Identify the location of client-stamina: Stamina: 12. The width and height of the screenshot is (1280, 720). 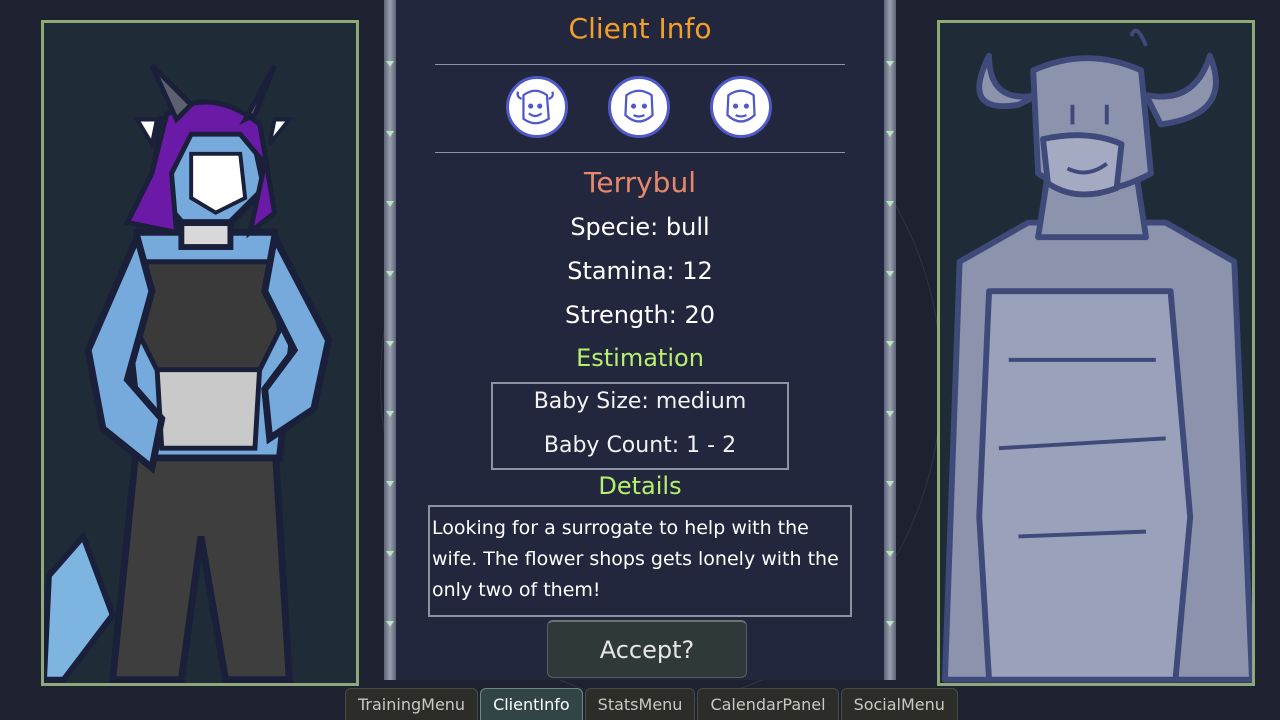
(640, 271).